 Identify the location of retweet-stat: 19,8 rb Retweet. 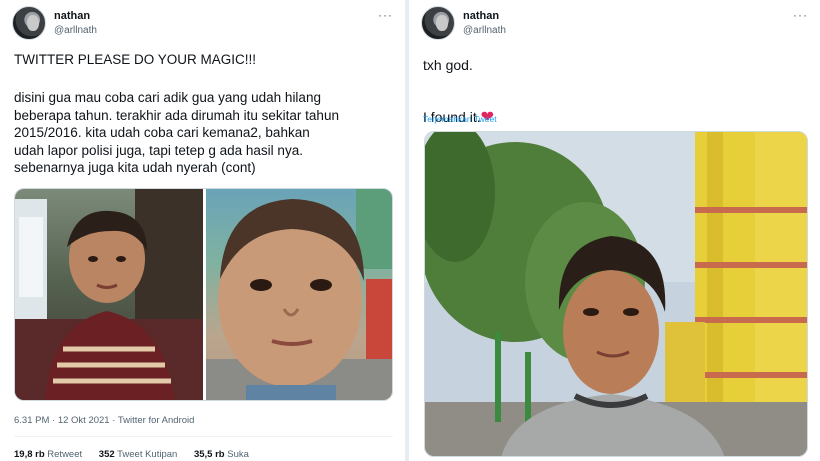
(48, 454).